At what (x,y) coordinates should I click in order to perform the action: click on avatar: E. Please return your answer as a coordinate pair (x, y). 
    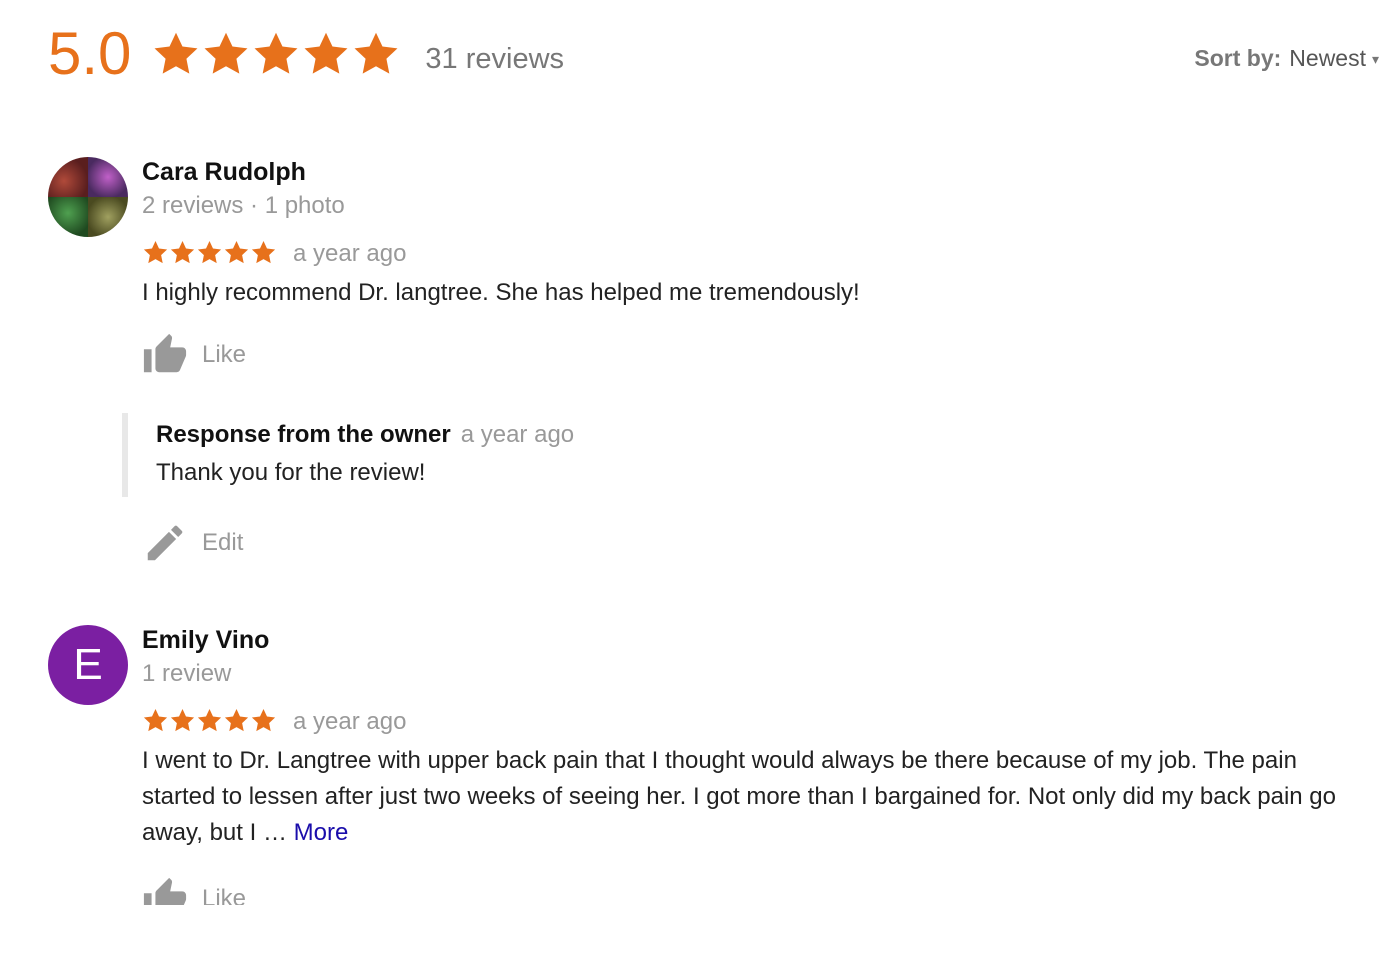
    Looking at the image, I should click on (88, 665).